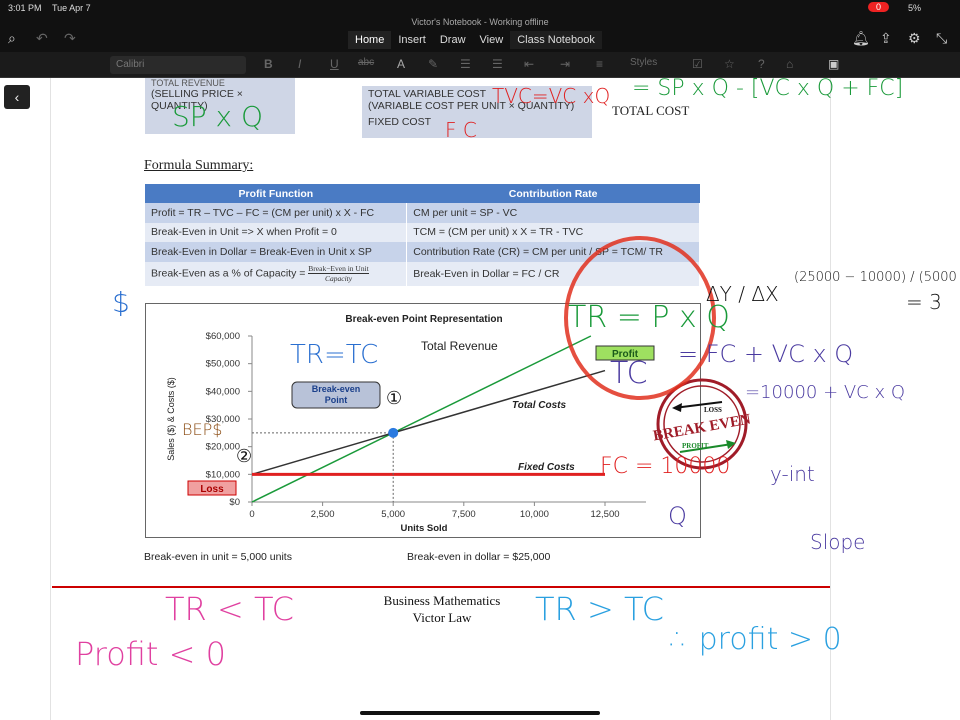  What do you see at coordinates (268, 64) in the screenshot?
I see `bold-icon: B` at bounding box center [268, 64].